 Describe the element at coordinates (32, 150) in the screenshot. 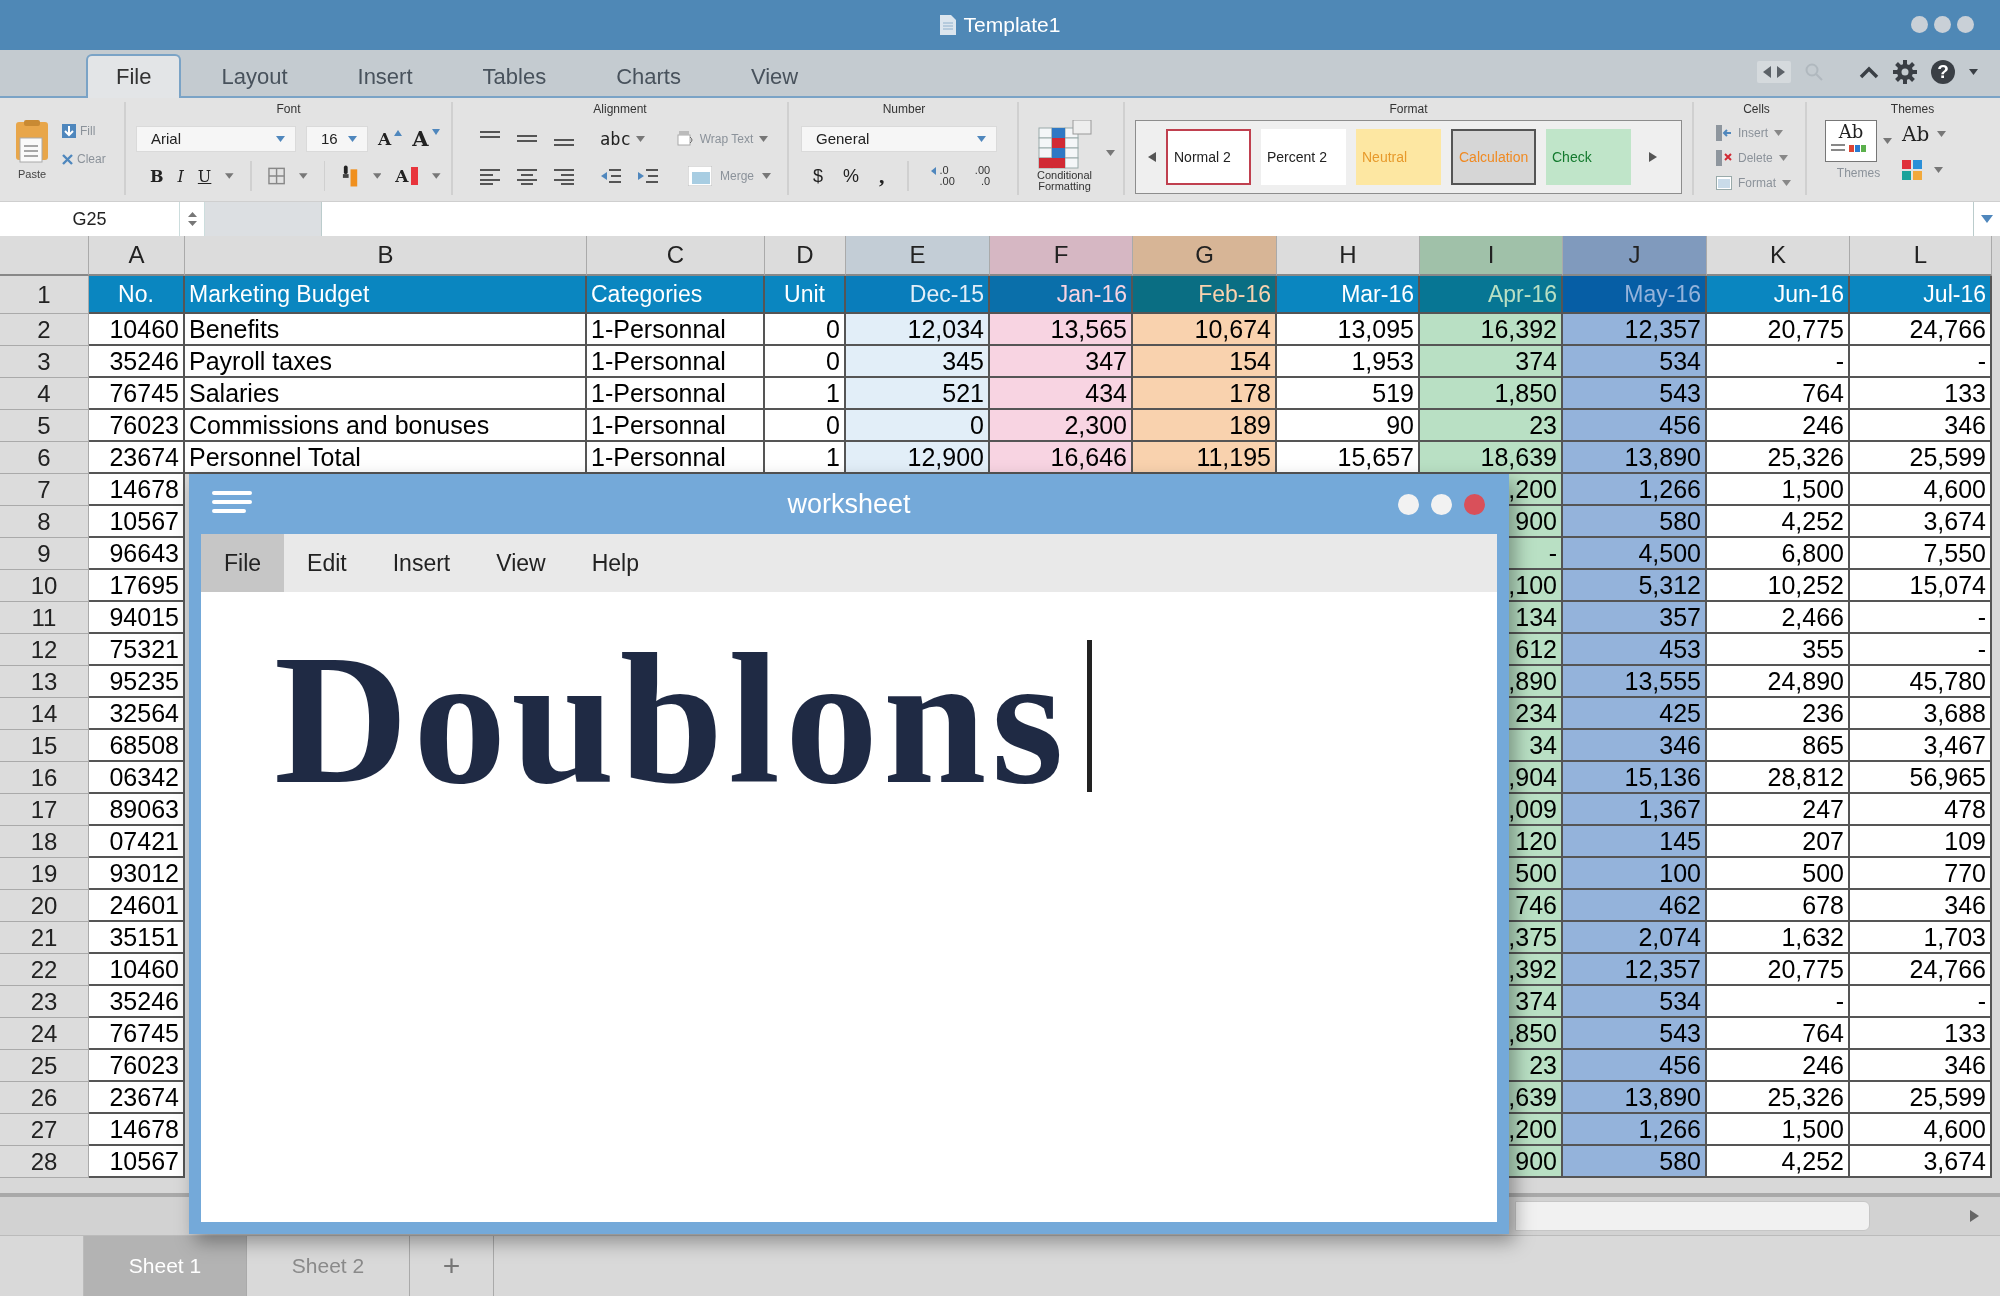

I see `paste-button: Paste` at that location.